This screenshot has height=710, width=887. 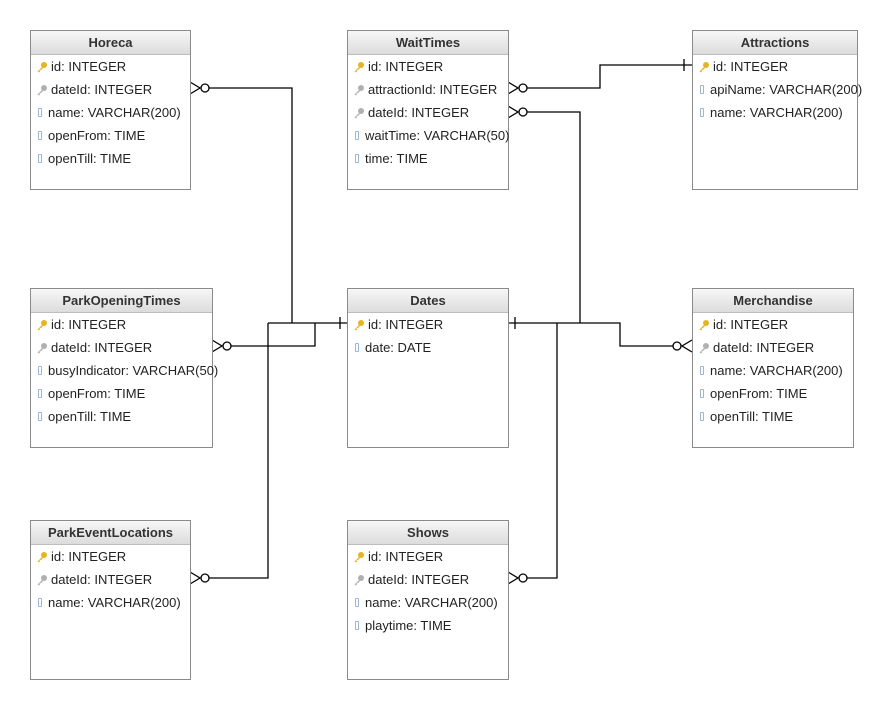 What do you see at coordinates (428, 533) in the screenshot?
I see `table-title: Shows` at bounding box center [428, 533].